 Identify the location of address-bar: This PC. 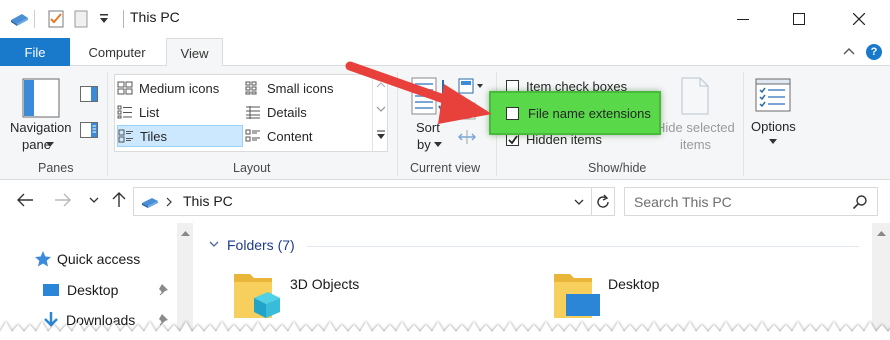
(374, 201).